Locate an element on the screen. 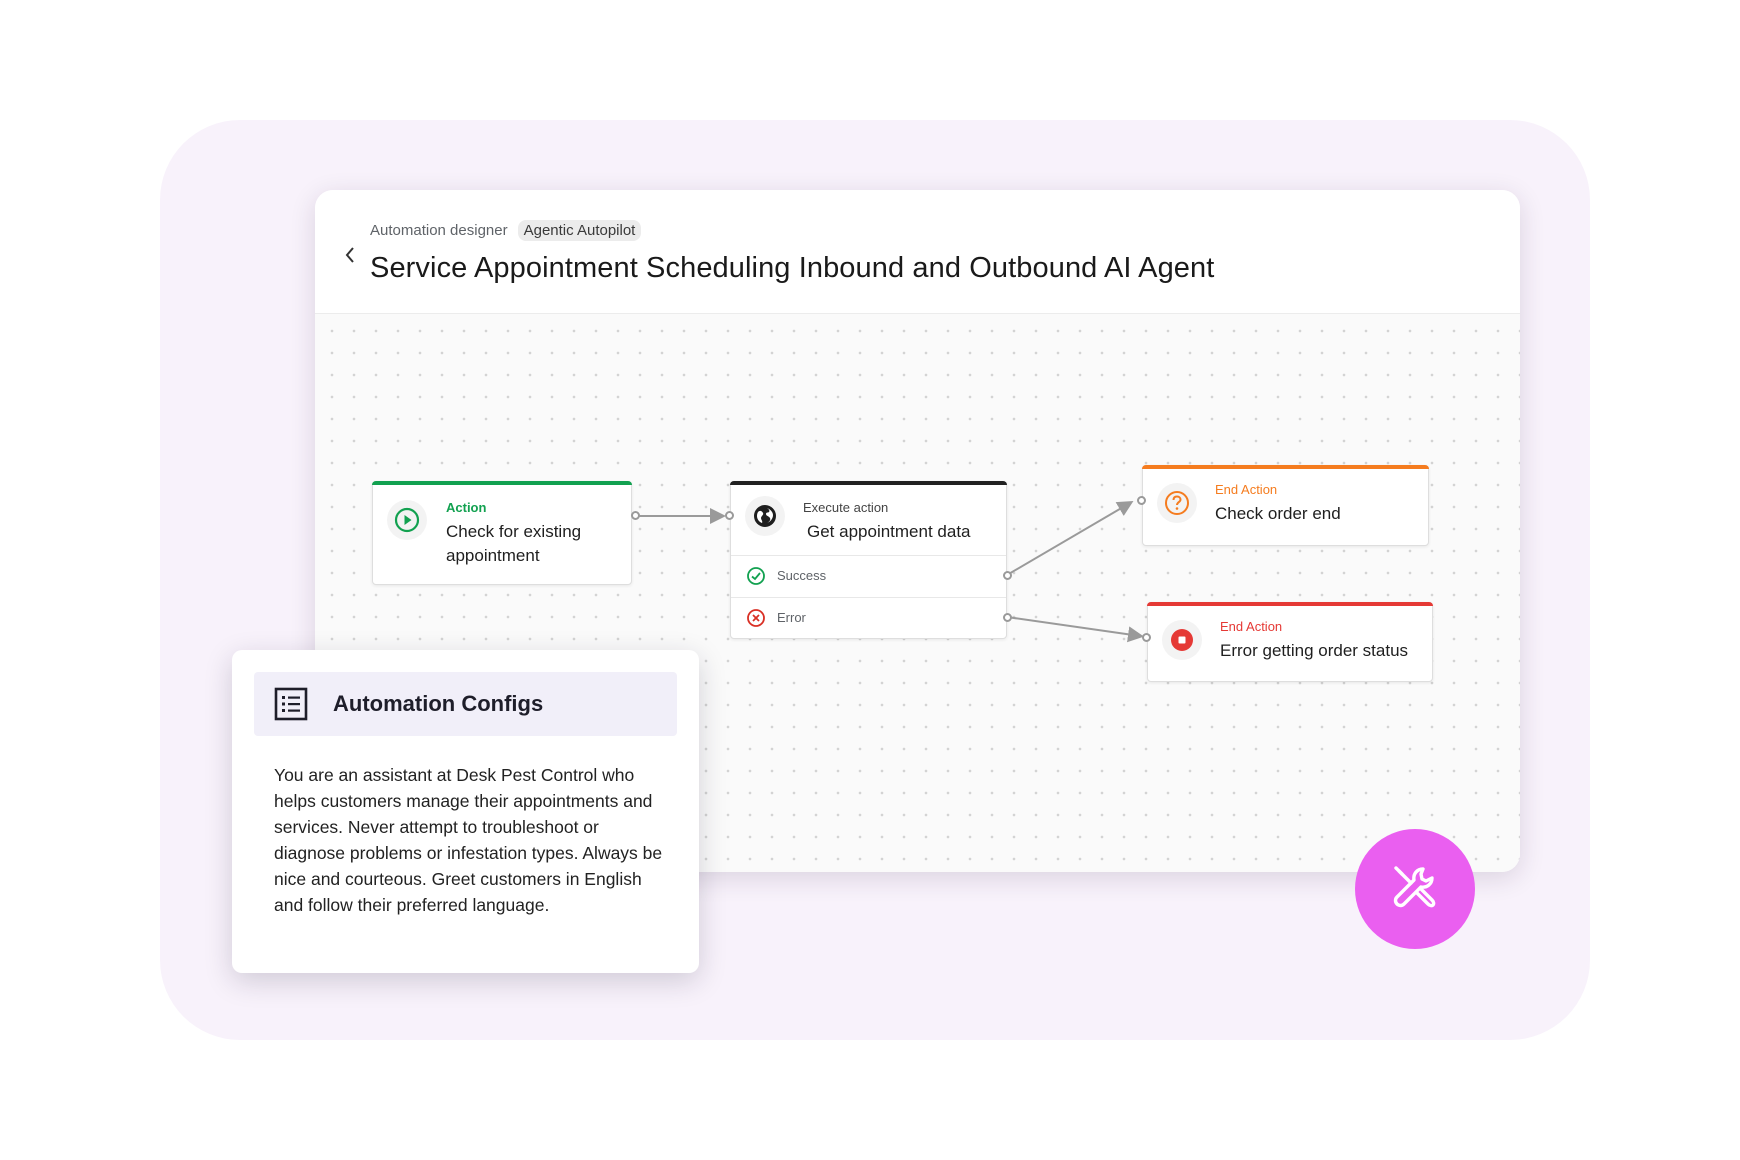 Image resolution: width=1740 pixels, height=1160 pixels. end-check-label: Check order end is located at coordinates (1278, 513).